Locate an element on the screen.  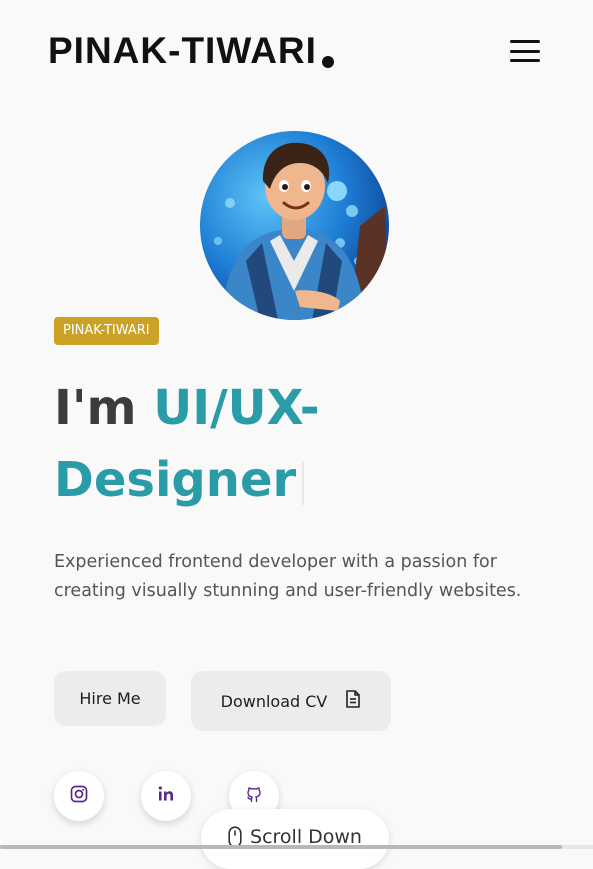
headline-role-line1: UI/UX- is located at coordinates (236, 408).